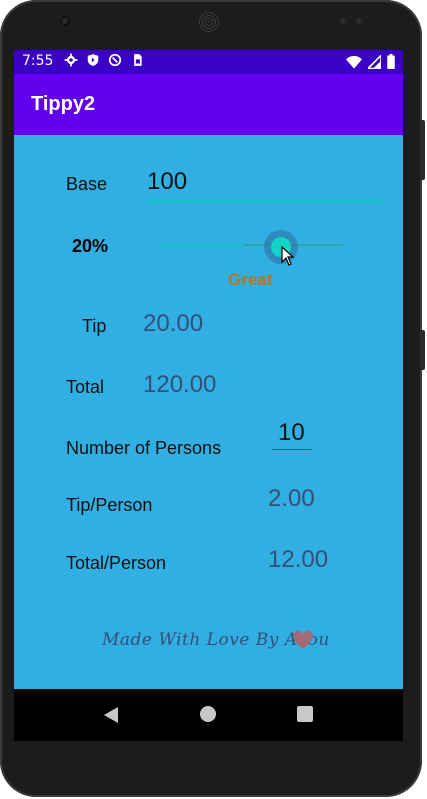 The image size is (427, 799). I want to click on total-per-person-label: Total/Person, so click(116, 563).